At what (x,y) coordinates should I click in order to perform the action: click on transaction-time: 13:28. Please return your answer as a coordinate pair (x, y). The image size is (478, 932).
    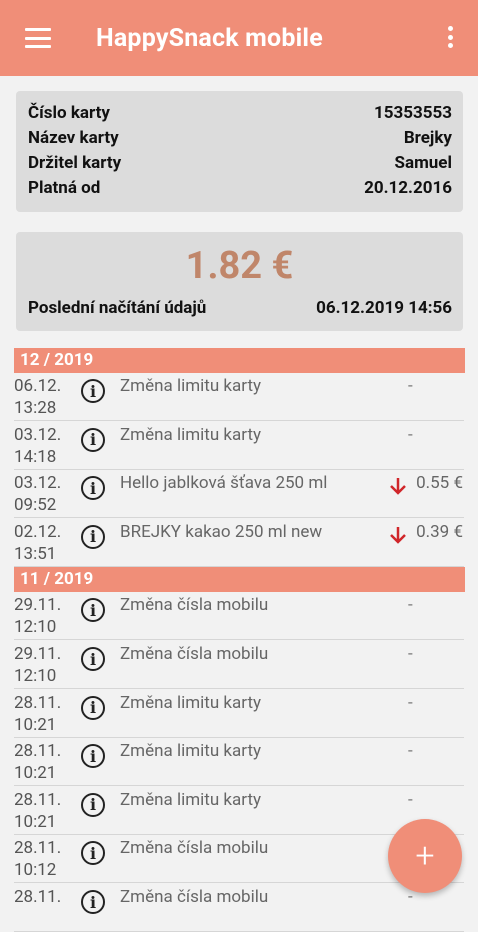
    Looking at the image, I should click on (35, 408).